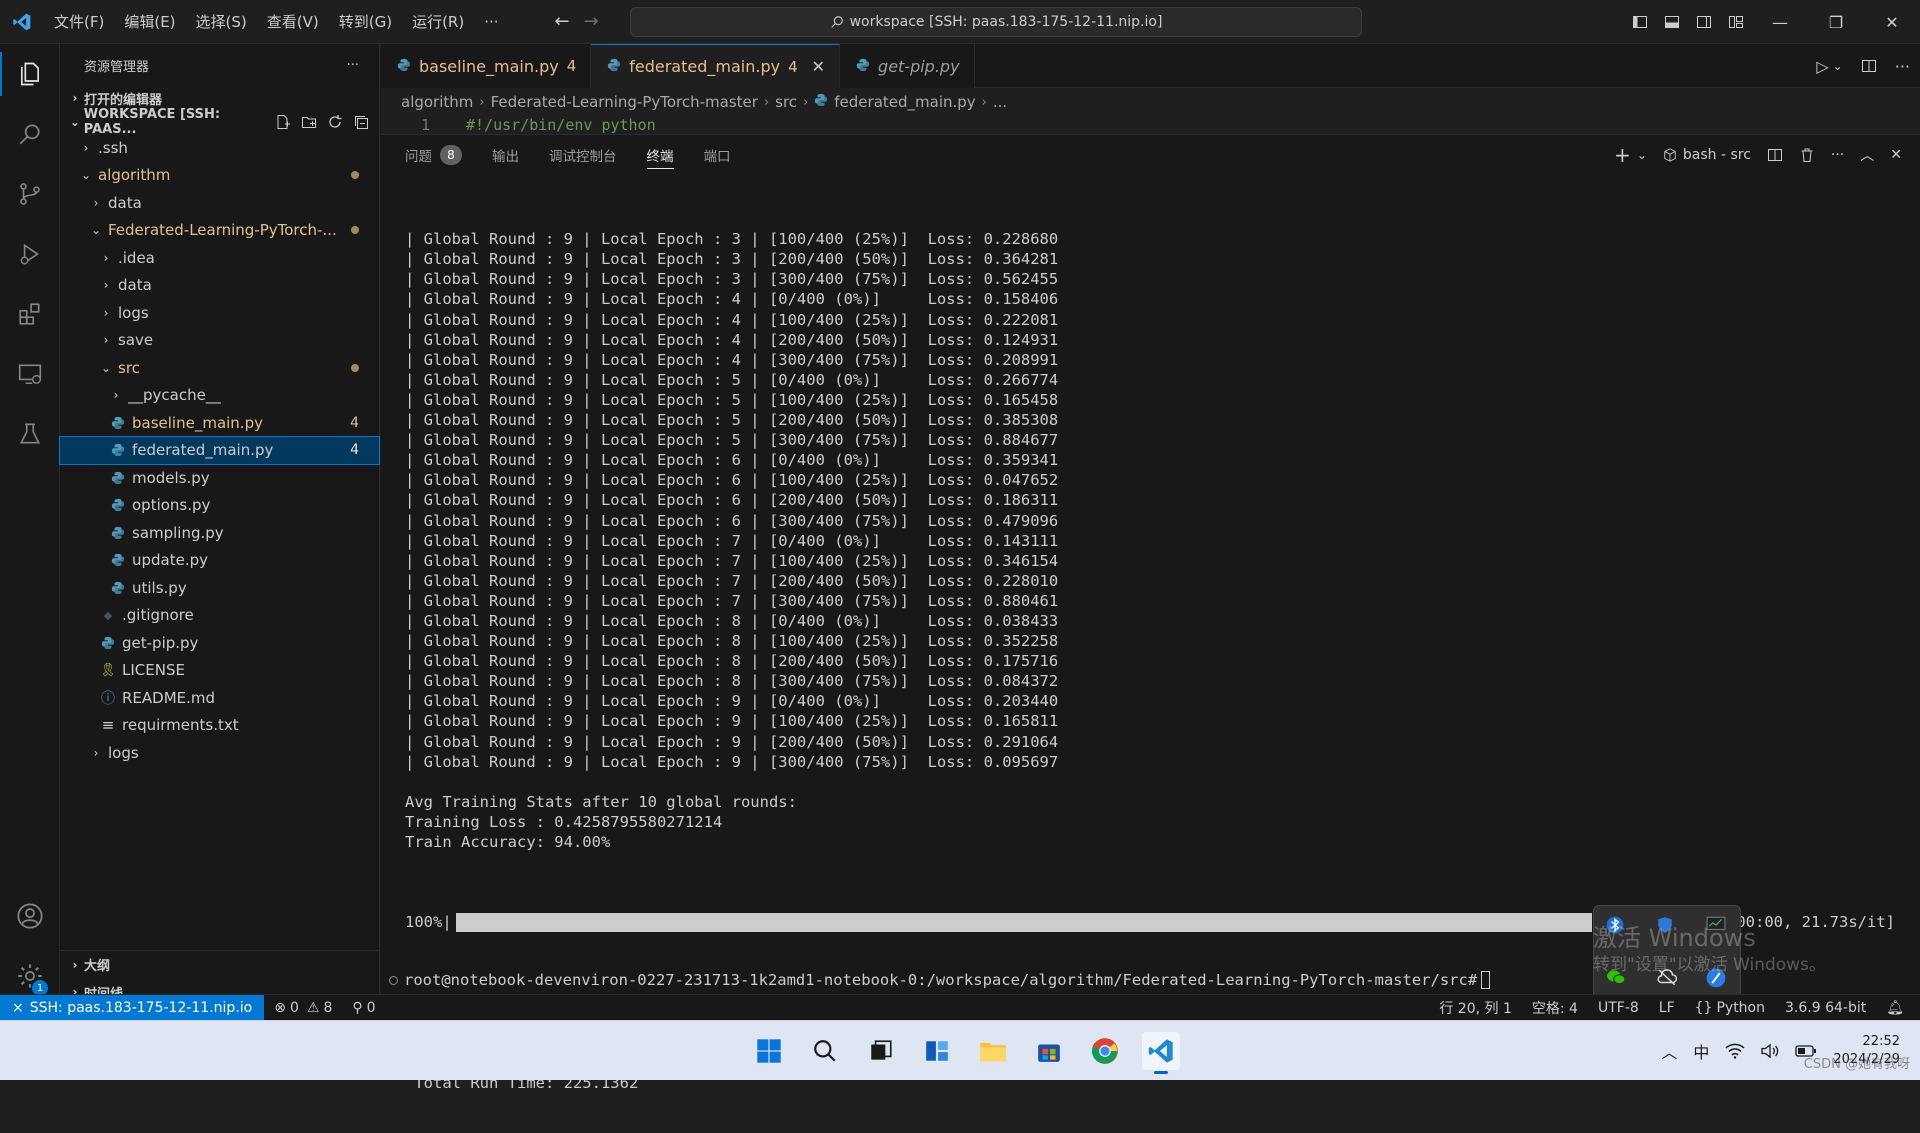 The image size is (1920, 1133). I want to click on new-file-icon, so click(283, 122).